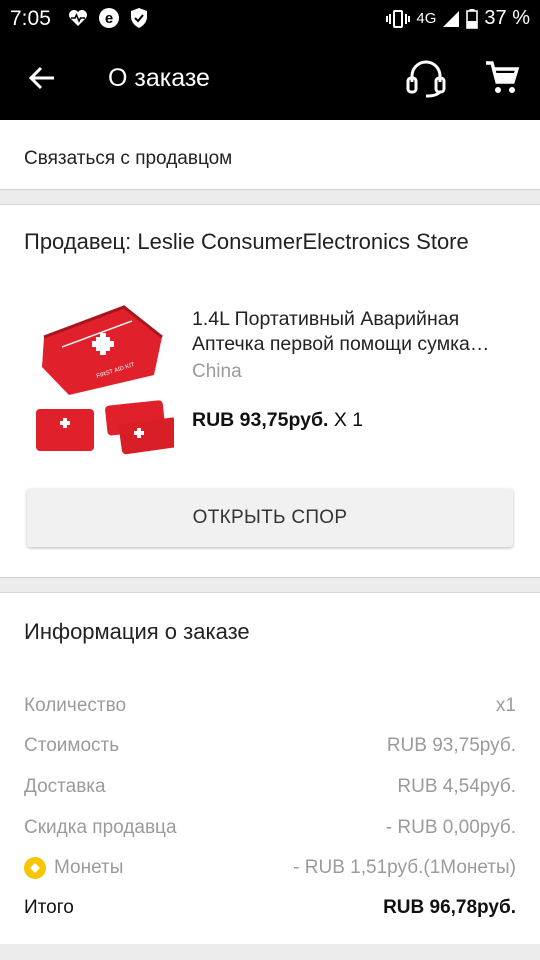 This screenshot has width=540, height=960. I want to click on row-label: Монеты, so click(89, 867).